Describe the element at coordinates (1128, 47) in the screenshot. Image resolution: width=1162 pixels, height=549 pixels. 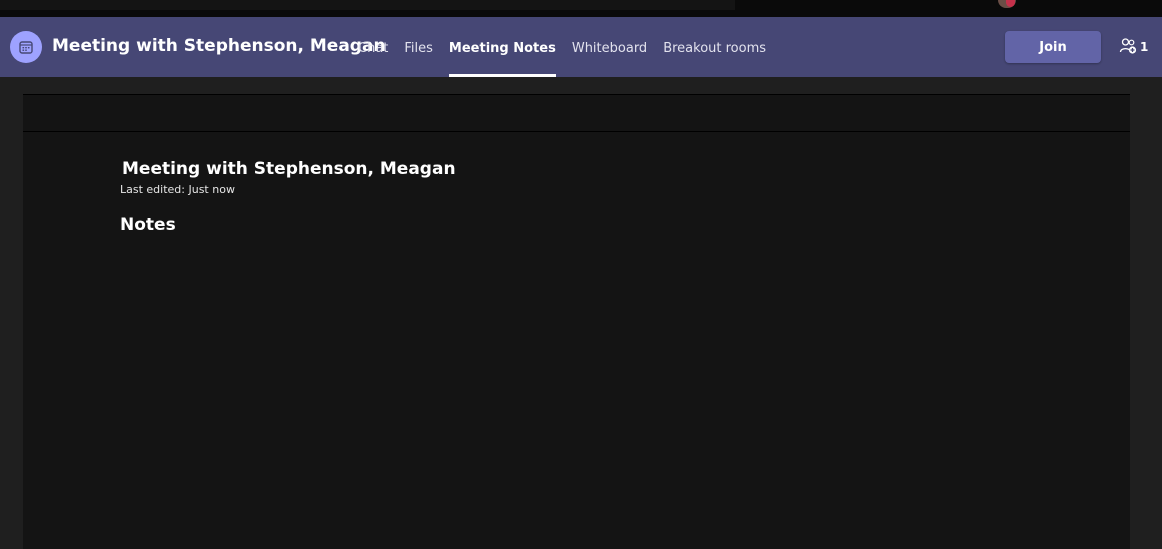
I see `people-icon` at that location.